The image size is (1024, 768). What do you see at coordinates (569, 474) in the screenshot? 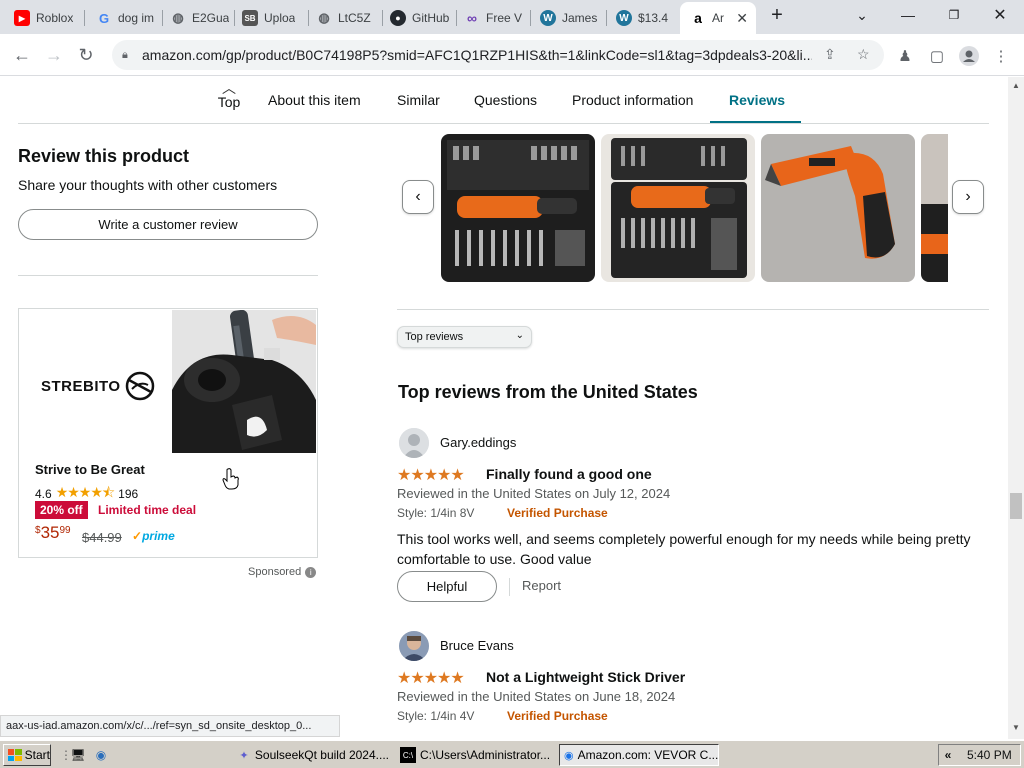
I see `review-title: Finally found a good one` at bounding box center [569, 474].